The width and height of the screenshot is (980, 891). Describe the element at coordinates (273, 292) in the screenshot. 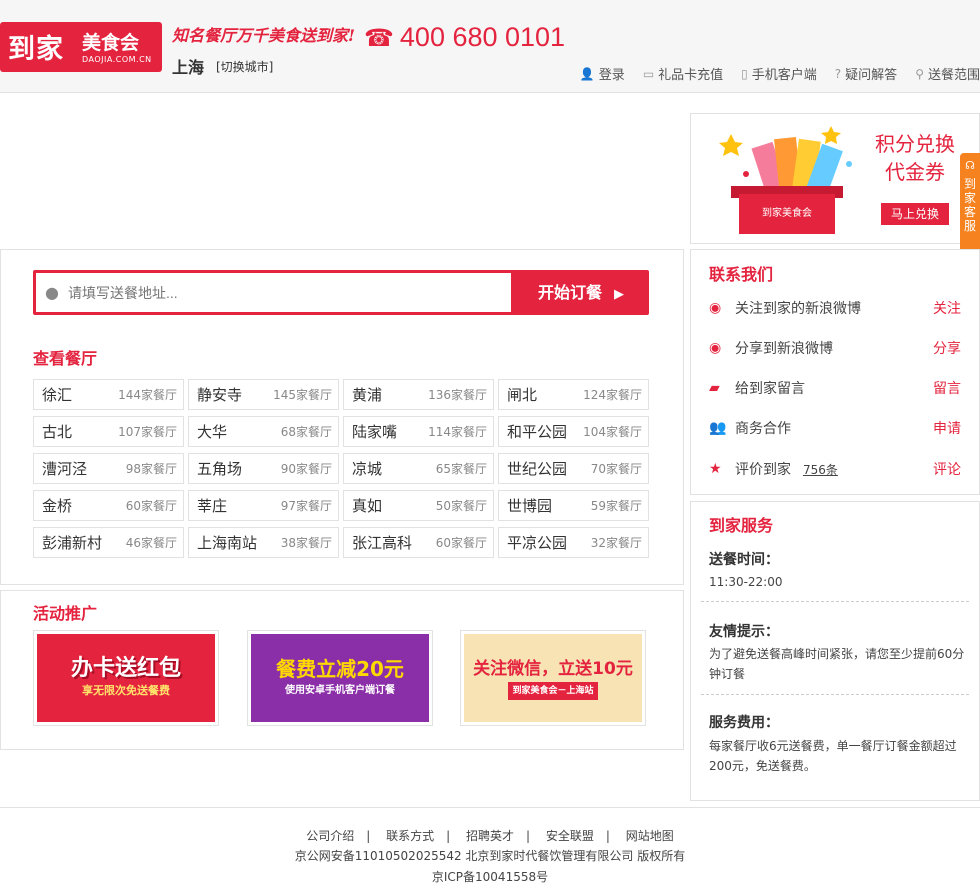

I see `address-input` at that location.